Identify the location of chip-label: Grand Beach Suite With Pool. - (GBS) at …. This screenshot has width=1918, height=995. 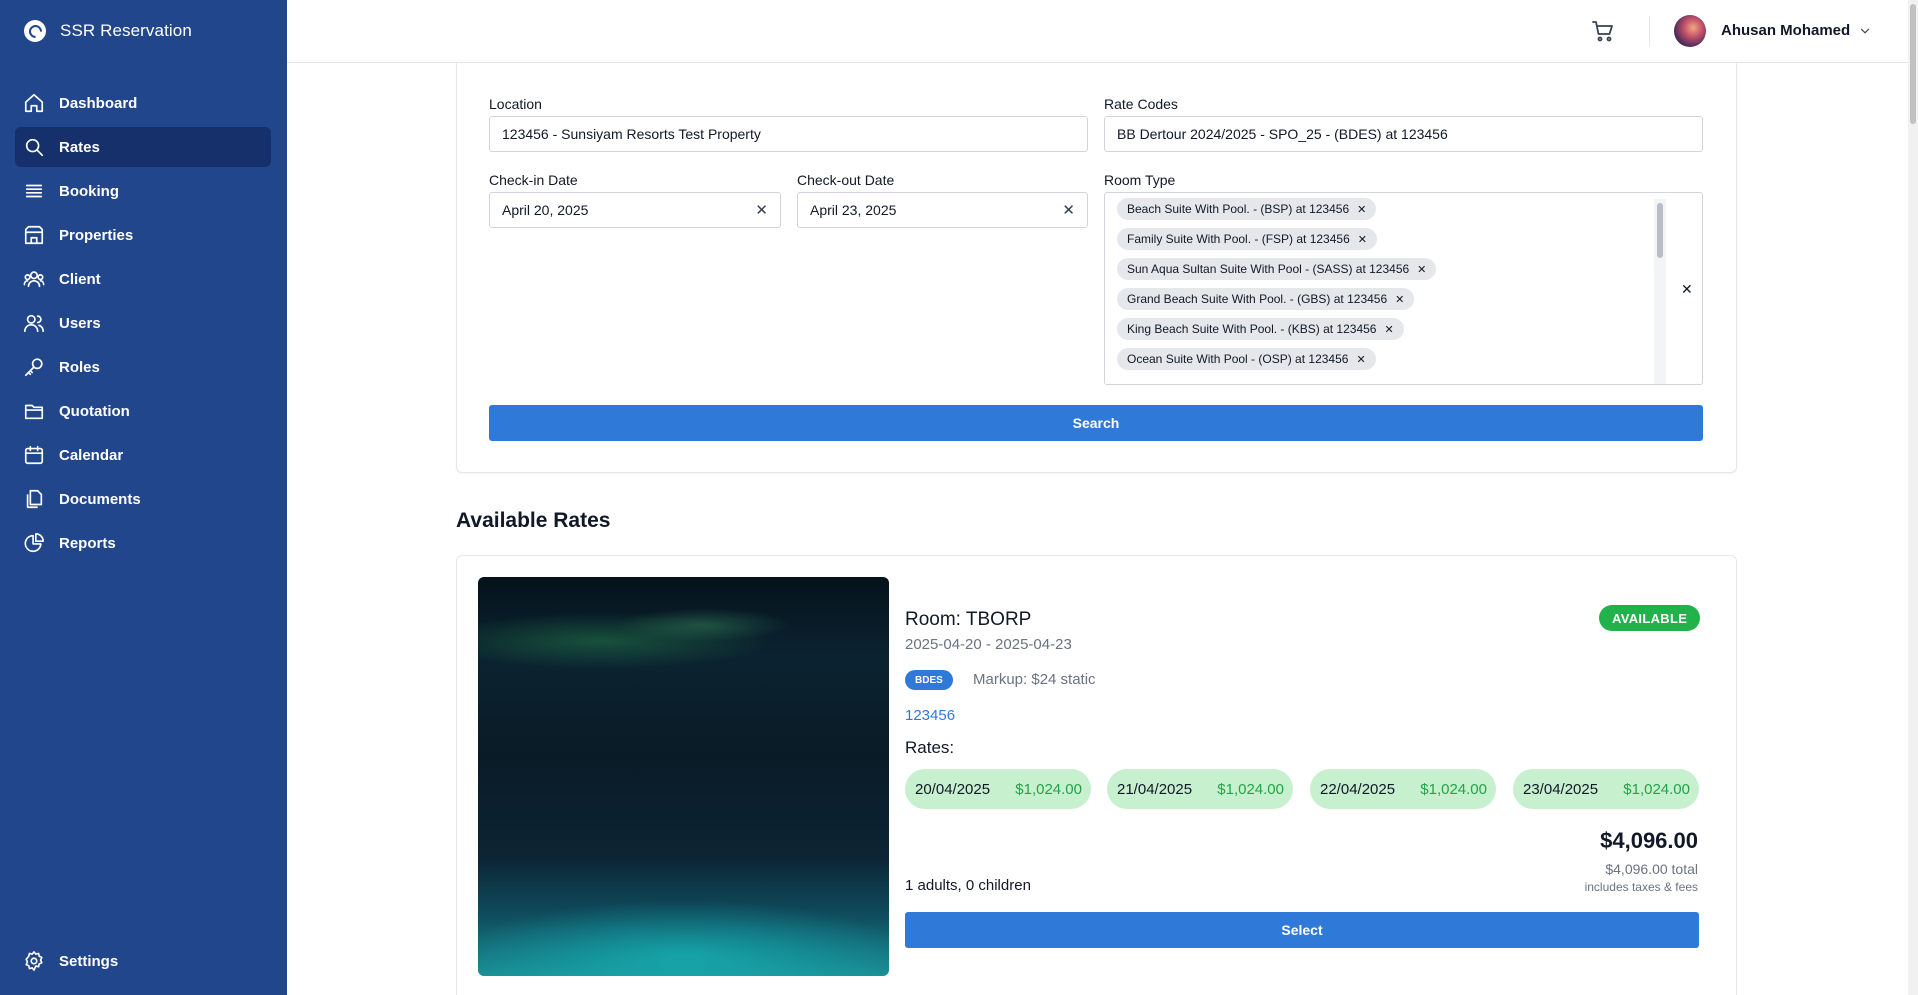
(1257, 299).